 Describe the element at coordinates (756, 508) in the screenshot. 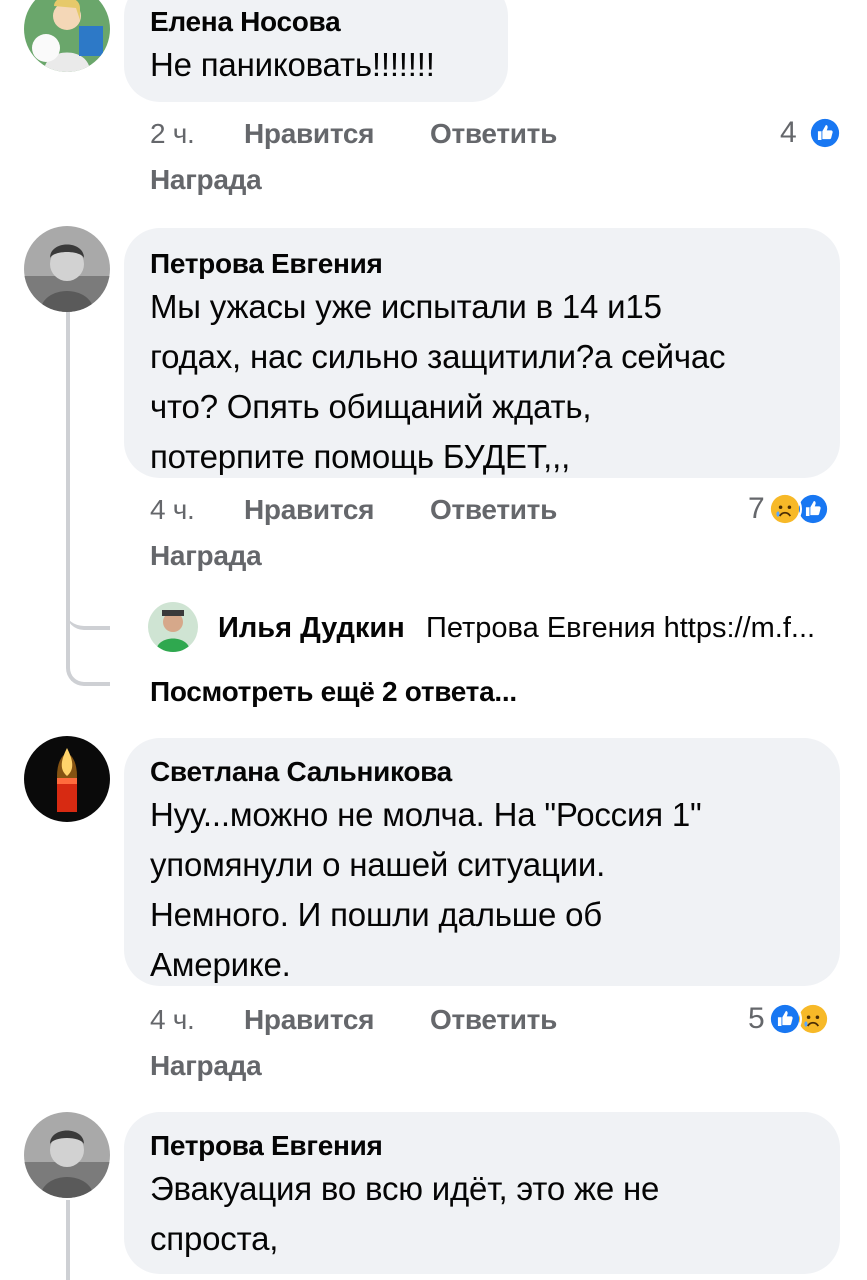

I see `reaction-count: 7` at that location.